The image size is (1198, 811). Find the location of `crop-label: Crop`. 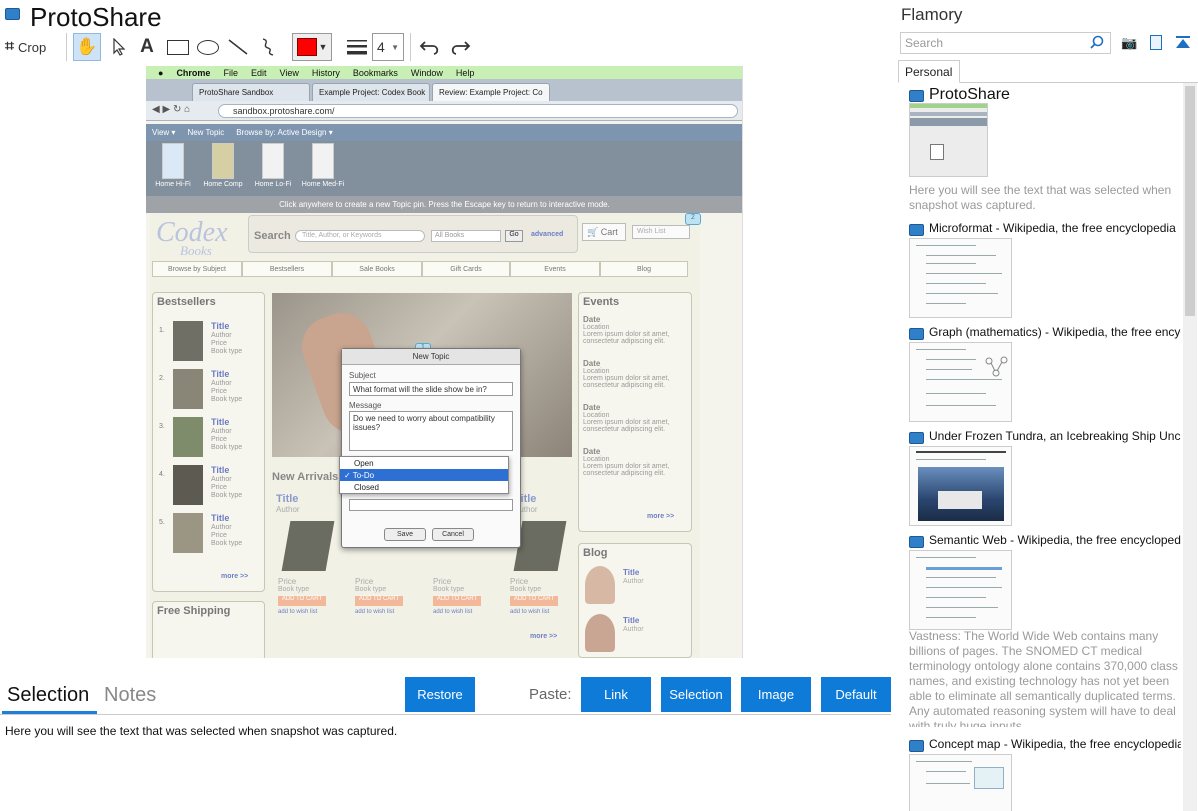

crop-label: Crop is located at coordinates (32, 47).